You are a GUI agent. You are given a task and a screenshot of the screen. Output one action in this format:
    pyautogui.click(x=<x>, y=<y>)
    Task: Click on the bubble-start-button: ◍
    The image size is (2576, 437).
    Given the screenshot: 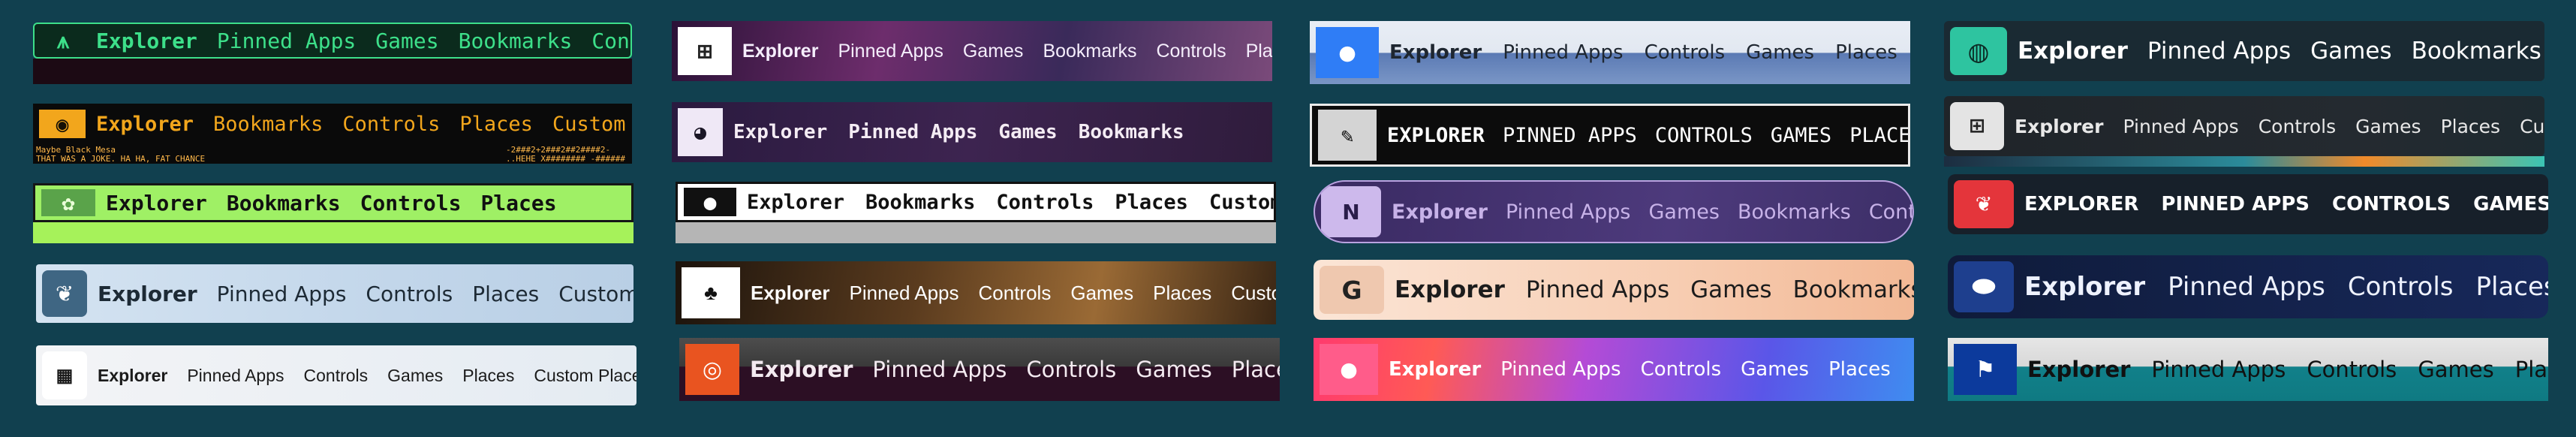 What is the action you would take?
    pyautogui.click(x=1979, y=51)
    